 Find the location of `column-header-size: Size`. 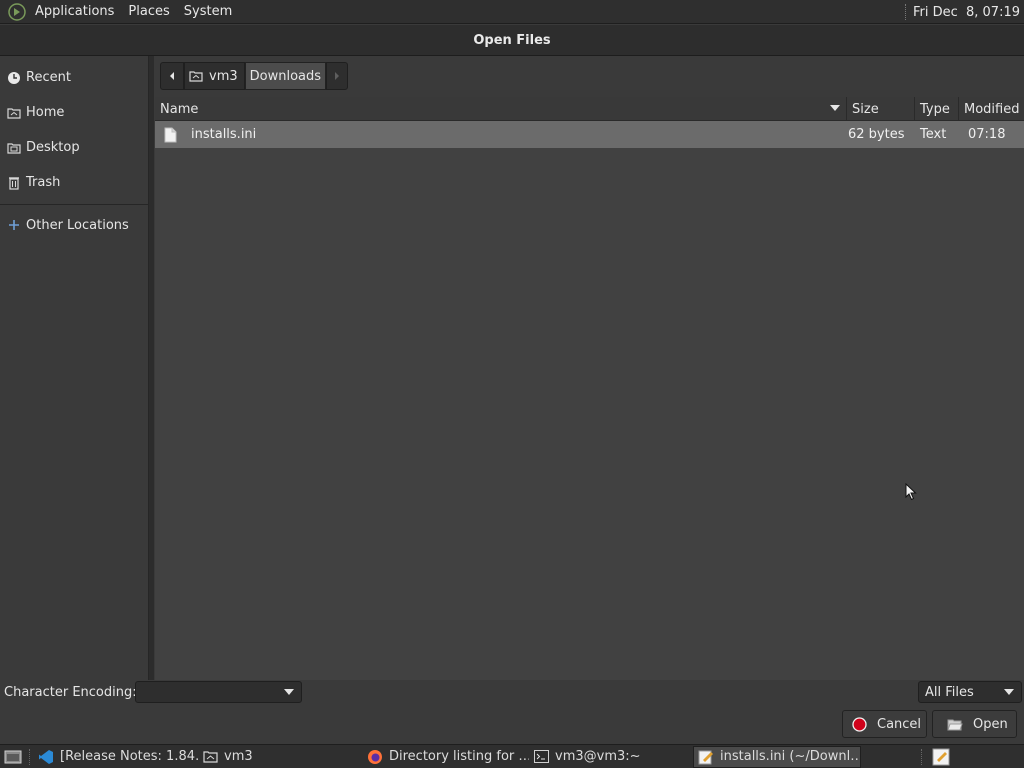

column-header-size: Size is located at coordinates (881, 109).